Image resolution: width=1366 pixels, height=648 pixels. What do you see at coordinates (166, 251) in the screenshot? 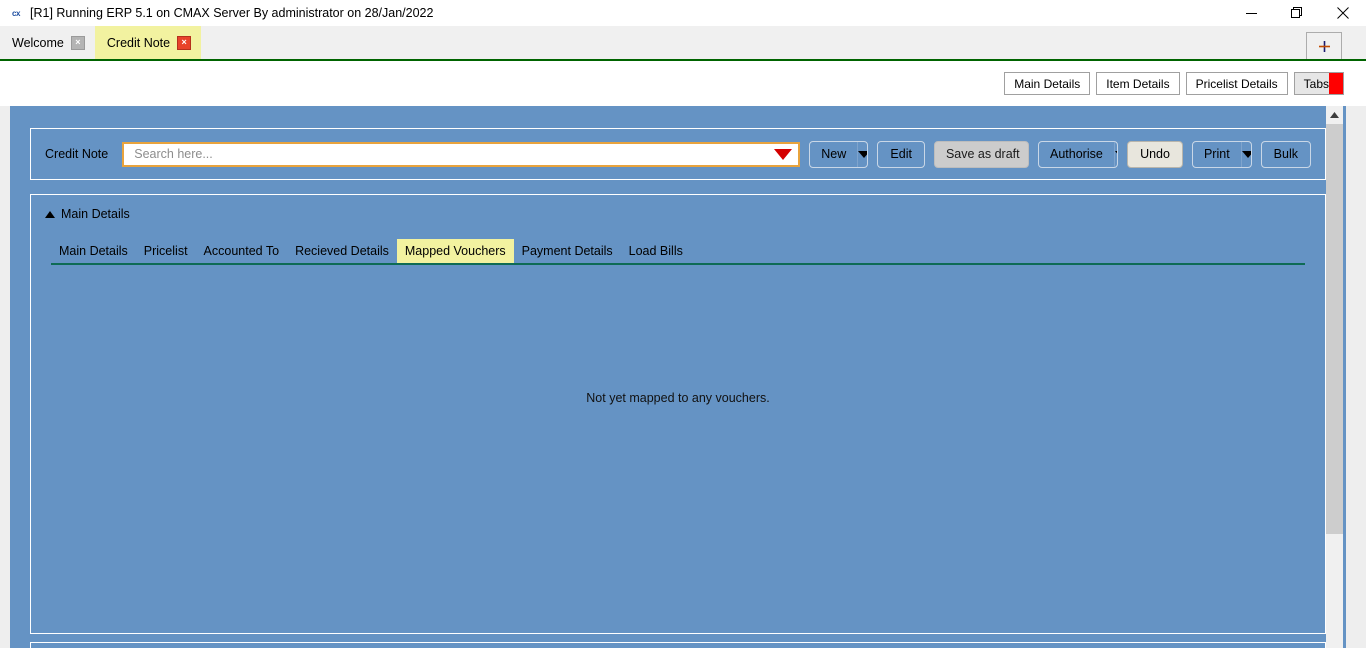
I see `inner-tab-pricelist: Pricelist` at bounding box center [166, 251].